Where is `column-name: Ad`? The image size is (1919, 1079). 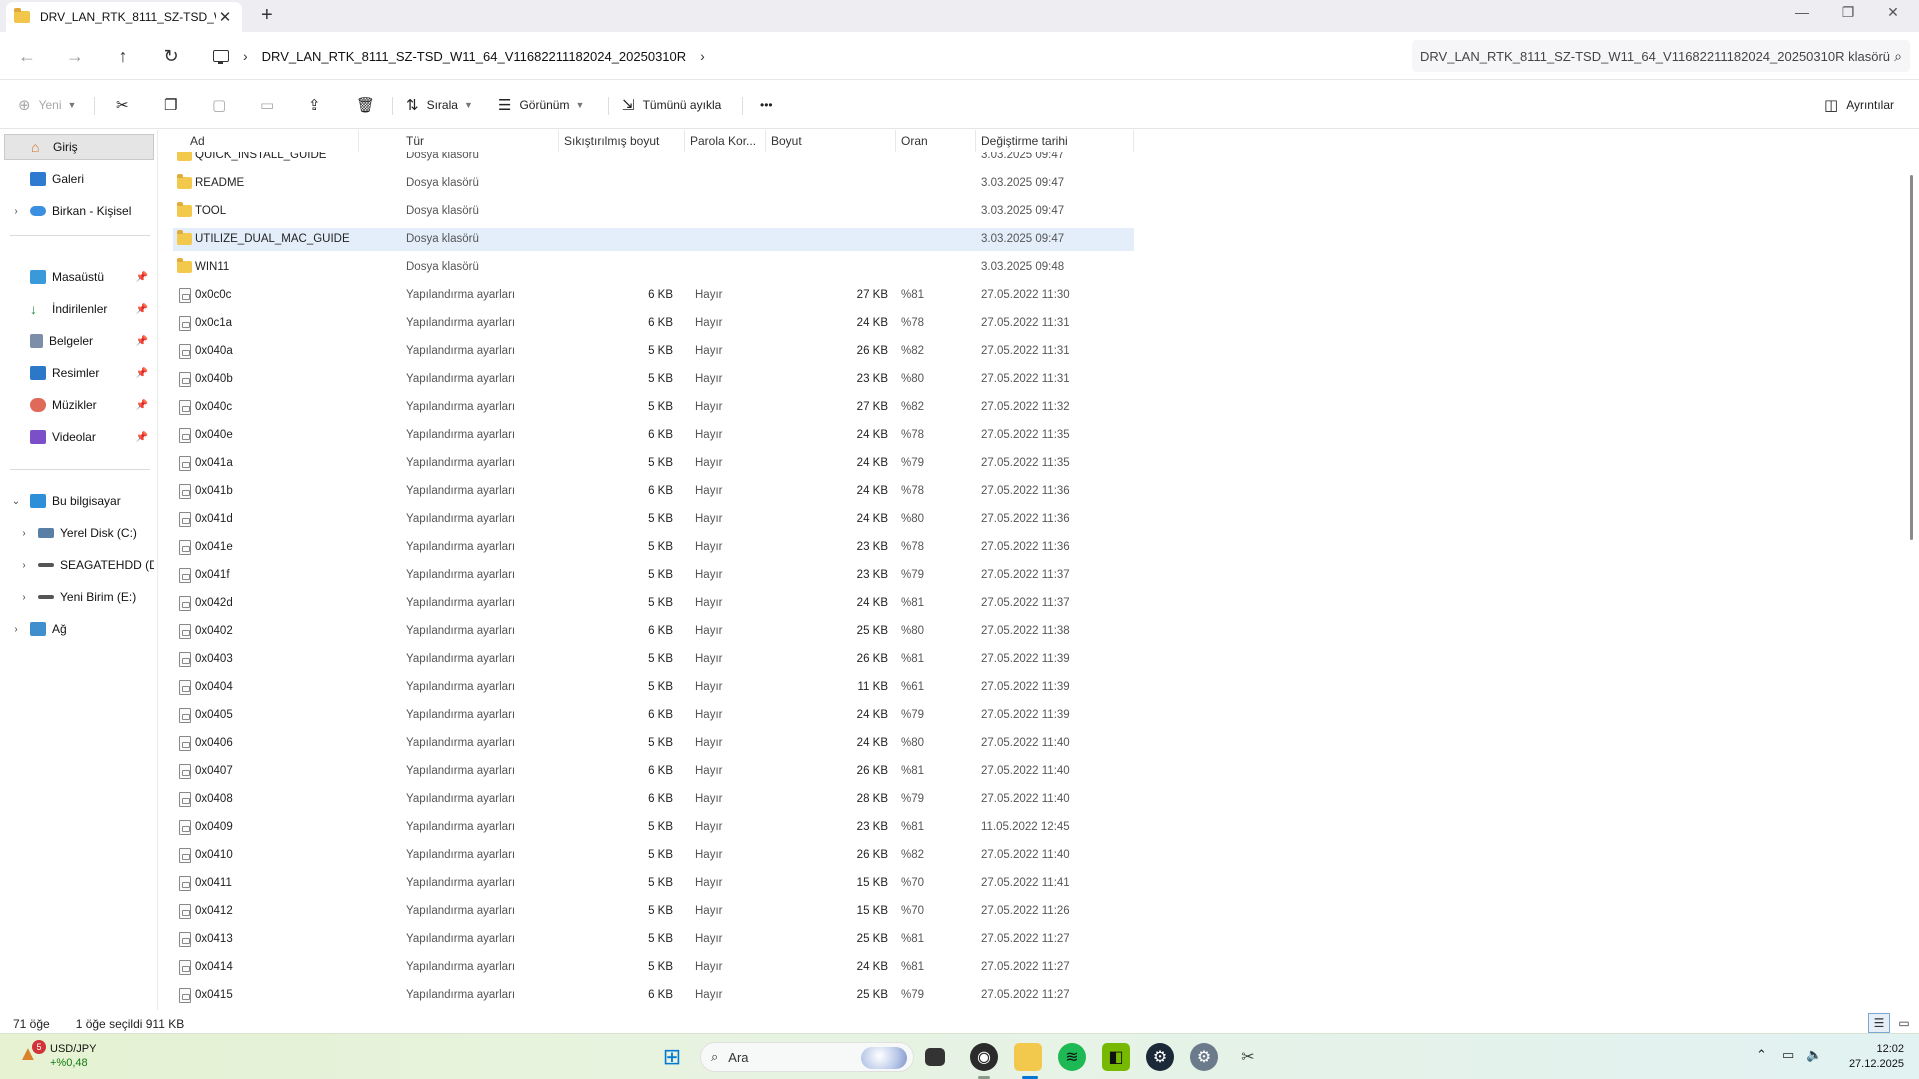
column-name: Ad is located at coordinates (272, 141).